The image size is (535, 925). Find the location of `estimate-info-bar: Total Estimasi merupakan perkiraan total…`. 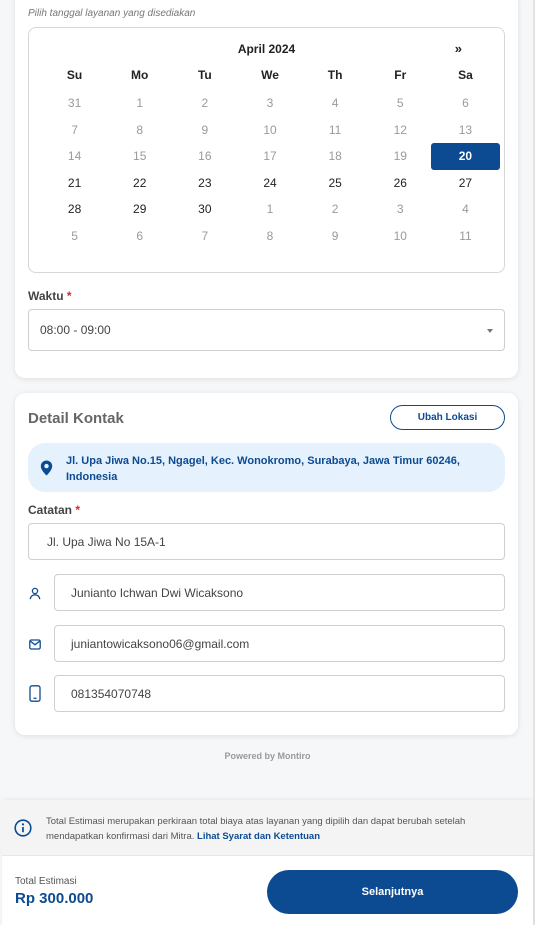

estimate-info-bar: Total Estimasi merupakan perkiraan total… is located at coordinates (267, 828).